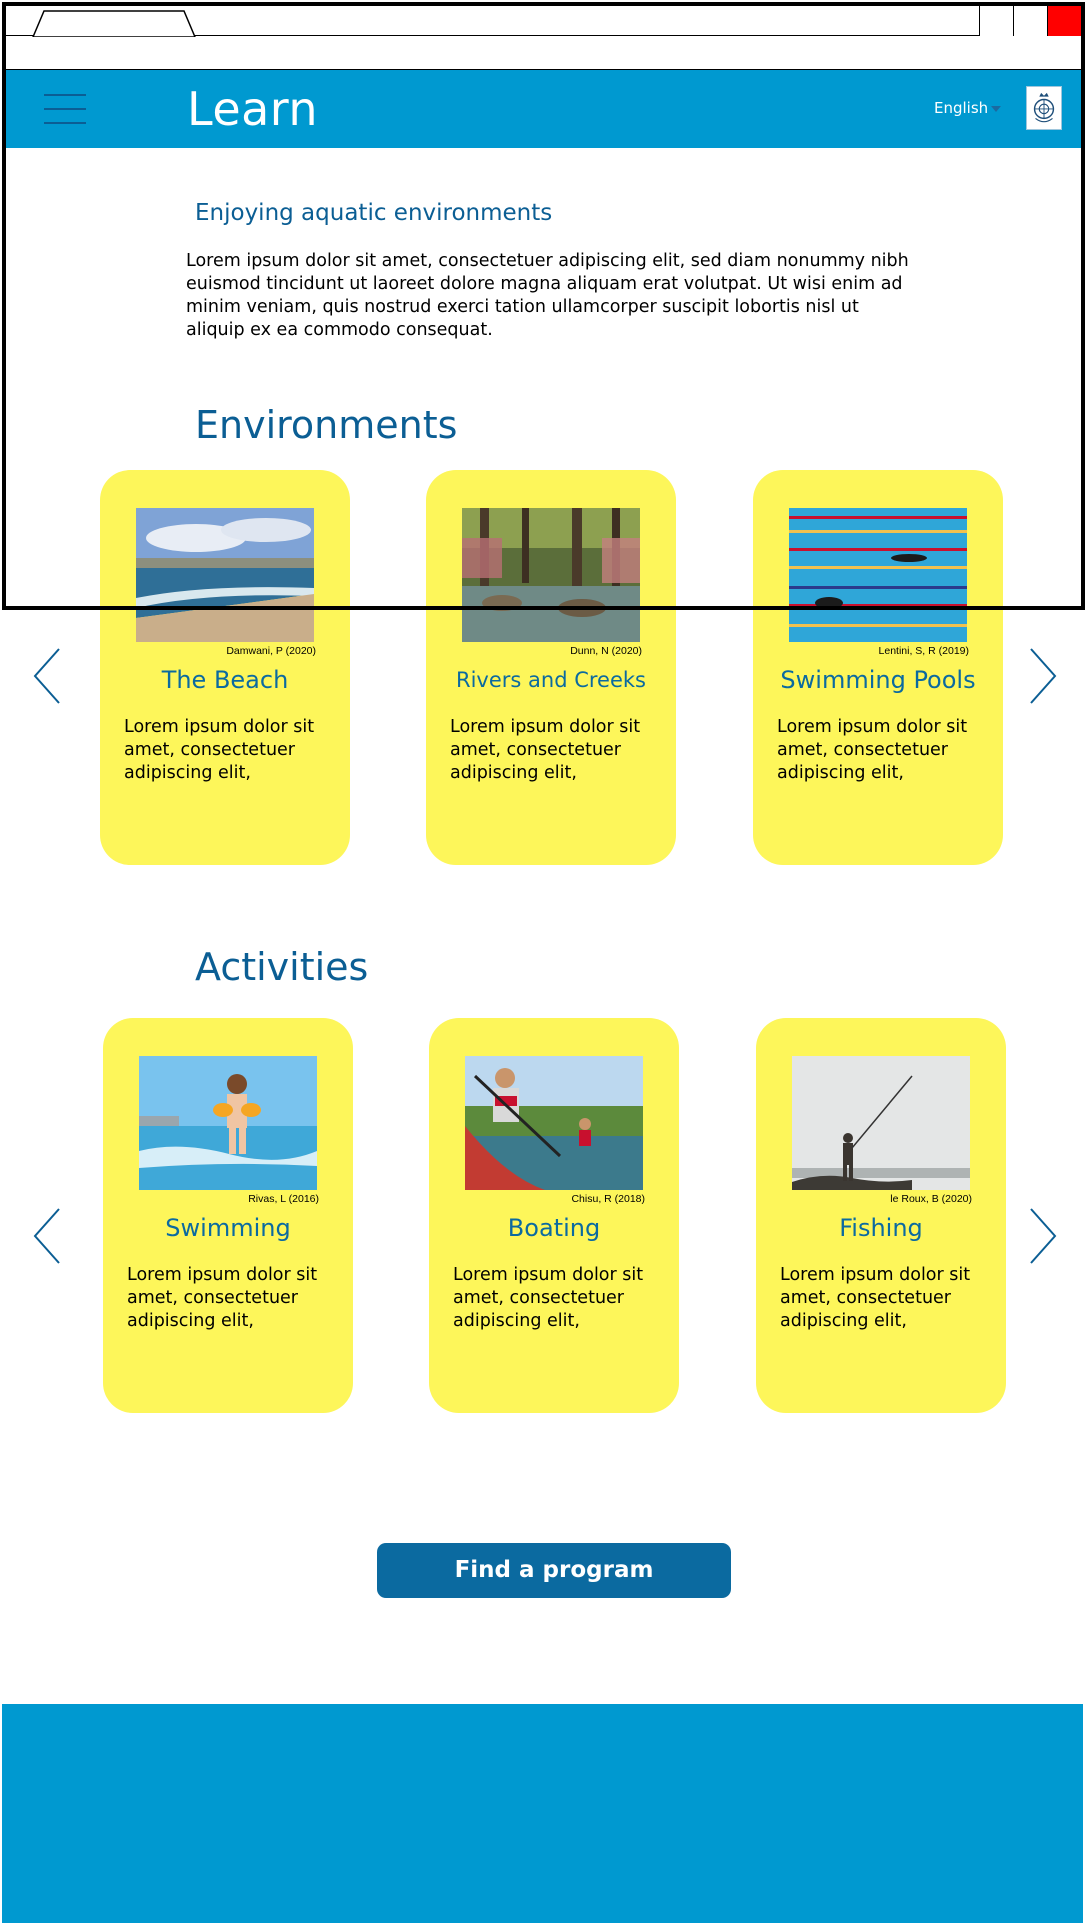 The width and height of the screenshot is (1087, 1923). I want to click on card-title: Fishing, so click(881, 1228).